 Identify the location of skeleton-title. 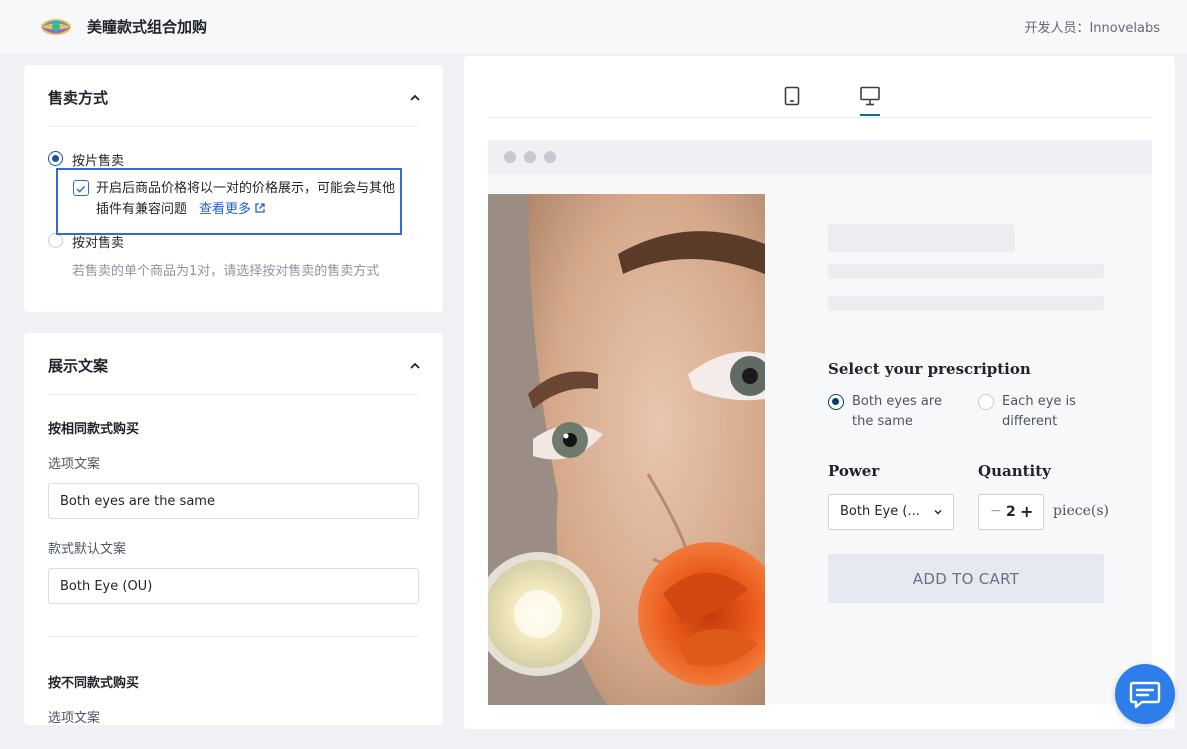
(921, 238).